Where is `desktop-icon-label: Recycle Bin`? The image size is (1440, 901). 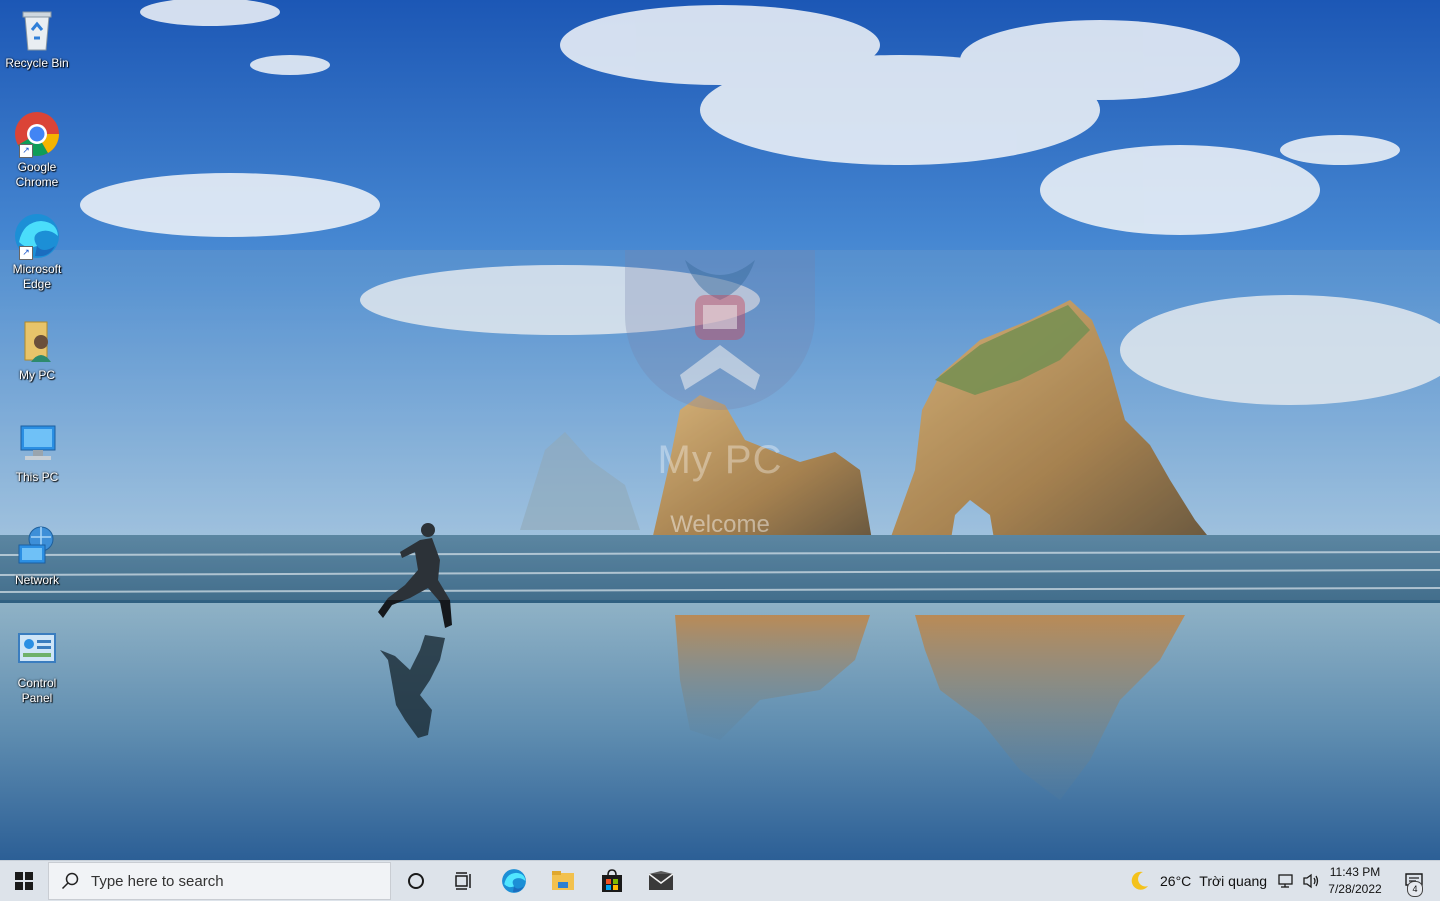 desktop-icon-label: Recycle Bin is located at coordinates (37, 63).